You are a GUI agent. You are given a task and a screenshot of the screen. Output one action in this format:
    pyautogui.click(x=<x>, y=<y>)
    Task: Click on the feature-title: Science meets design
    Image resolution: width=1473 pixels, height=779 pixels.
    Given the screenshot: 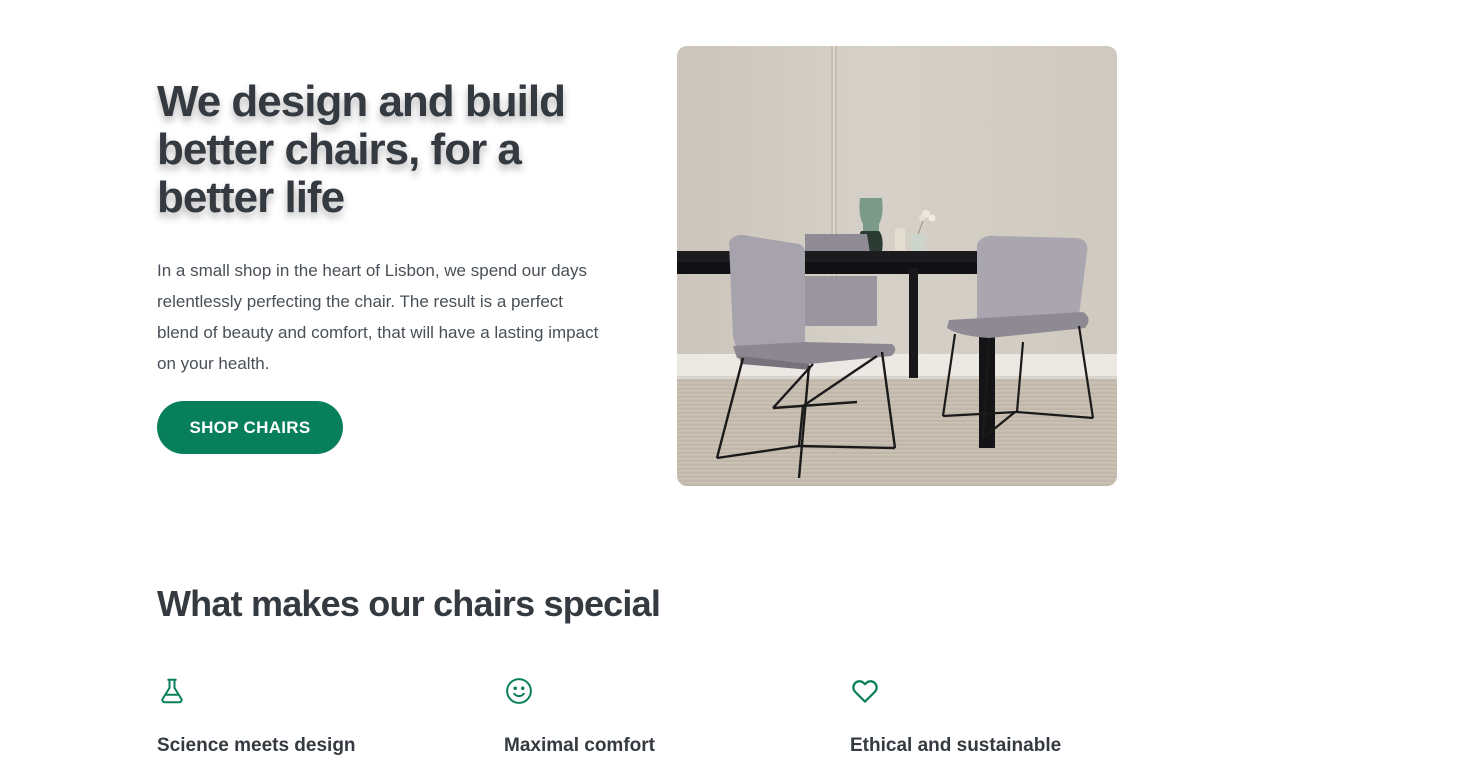 What is the action you would take?
    pyautogui.click(x=256, y=745)
    